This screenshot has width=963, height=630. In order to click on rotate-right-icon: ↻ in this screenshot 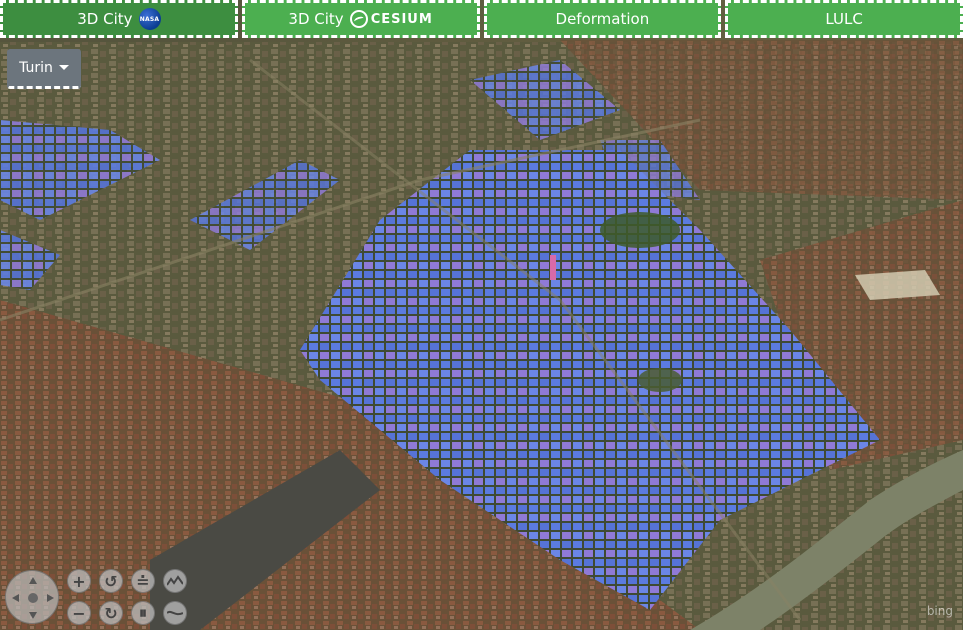, I will do `click(111, 613)`.